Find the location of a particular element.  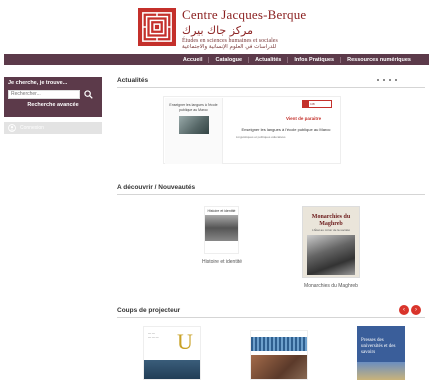

logo-maze-icon is located at coordinates (157, 27).